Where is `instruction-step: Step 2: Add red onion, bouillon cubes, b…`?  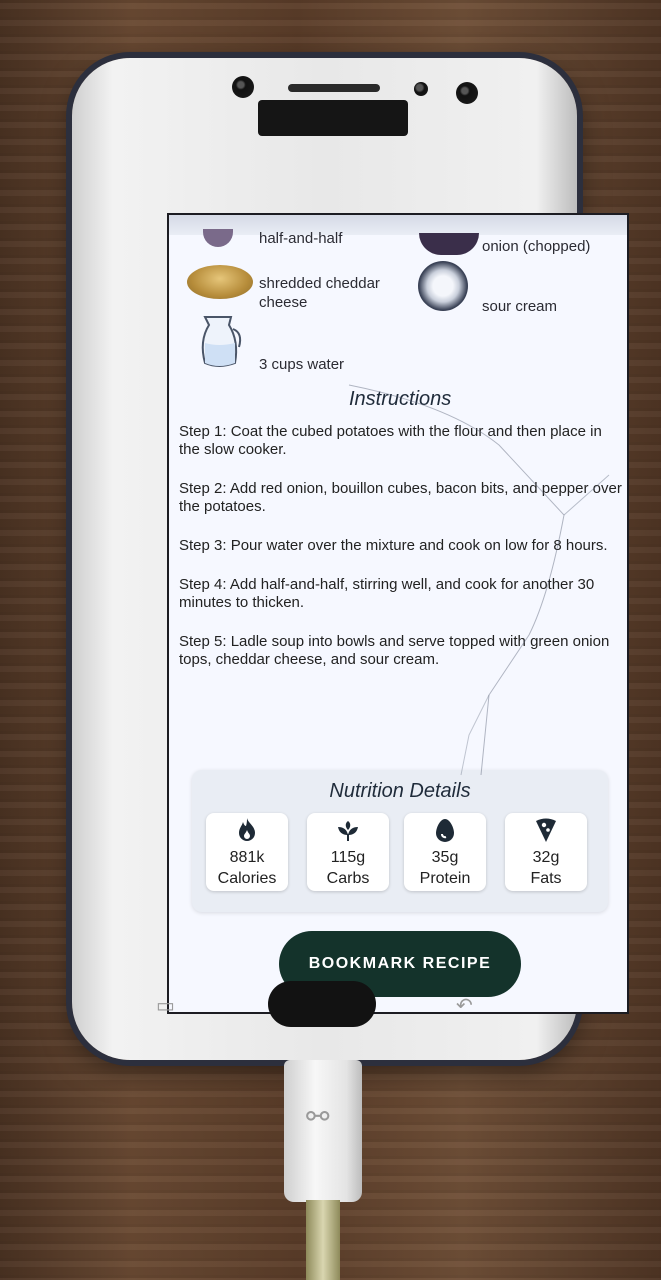 instruction-step: Step 2: Add red onion, bouillon cubes, b… is located at coordinates (400, 497).